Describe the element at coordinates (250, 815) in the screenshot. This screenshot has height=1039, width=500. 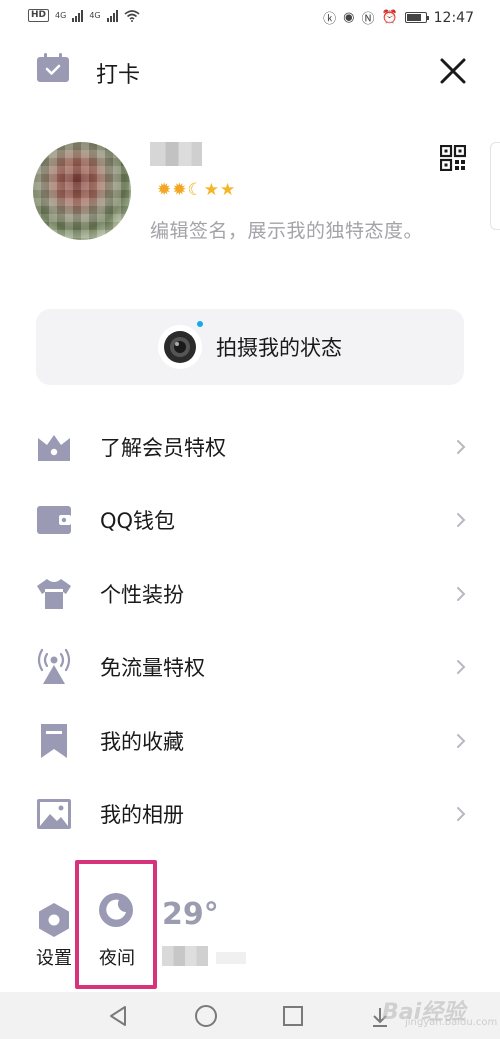
I see `menu-item-album: 我的相册` at that location.